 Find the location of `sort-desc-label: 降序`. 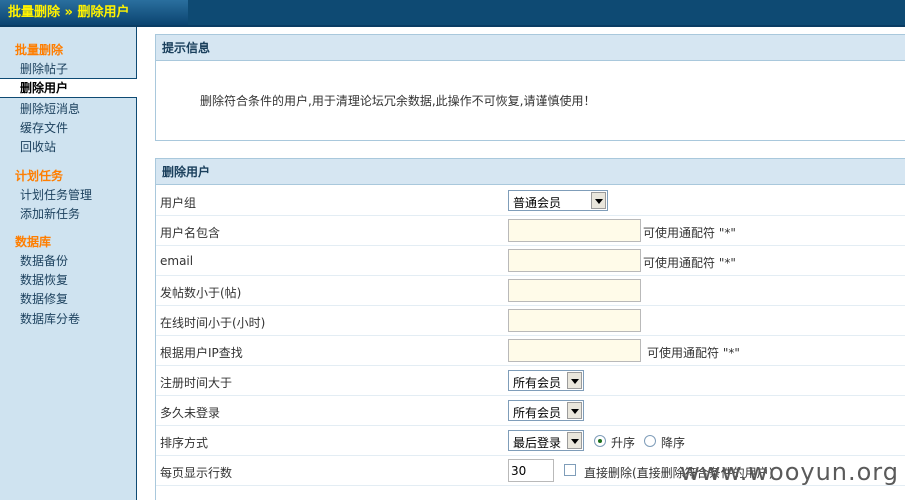

sort-desc-label: 降序 is located at coordinates (673, 442).